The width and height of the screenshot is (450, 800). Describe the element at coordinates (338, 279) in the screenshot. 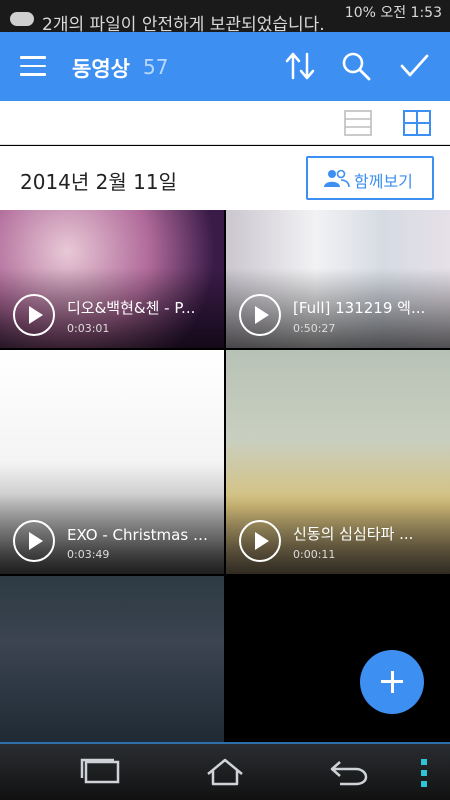

I see `video-tile: [Full] 131219 엑... 0:50:27` at that location.